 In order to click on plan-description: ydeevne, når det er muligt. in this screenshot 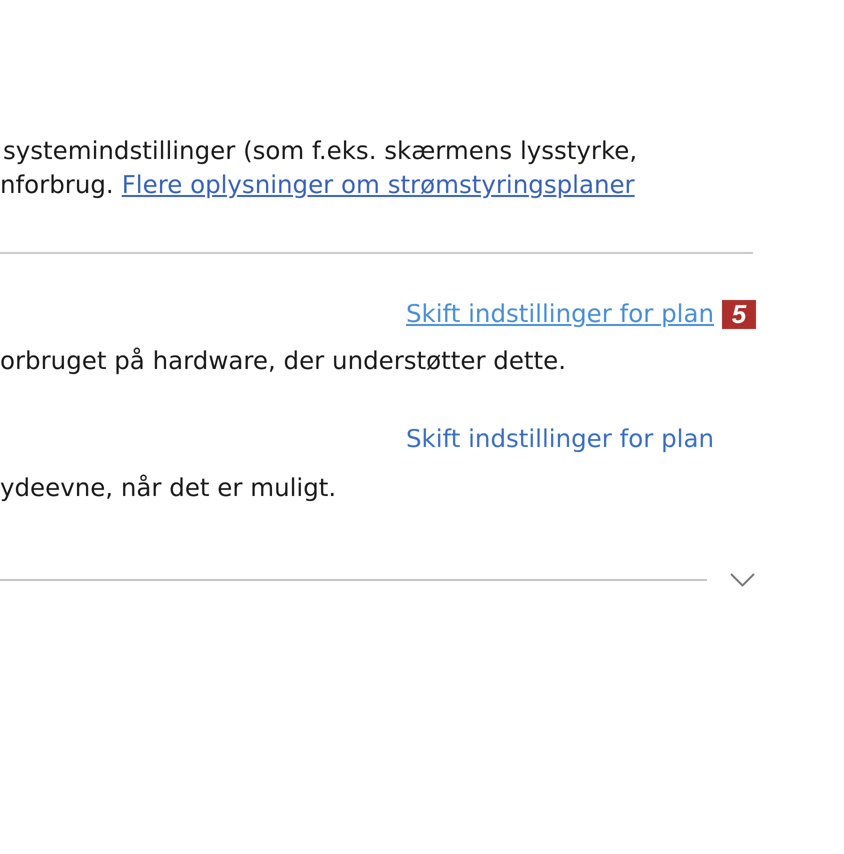, I will do `click(168, 488)`.